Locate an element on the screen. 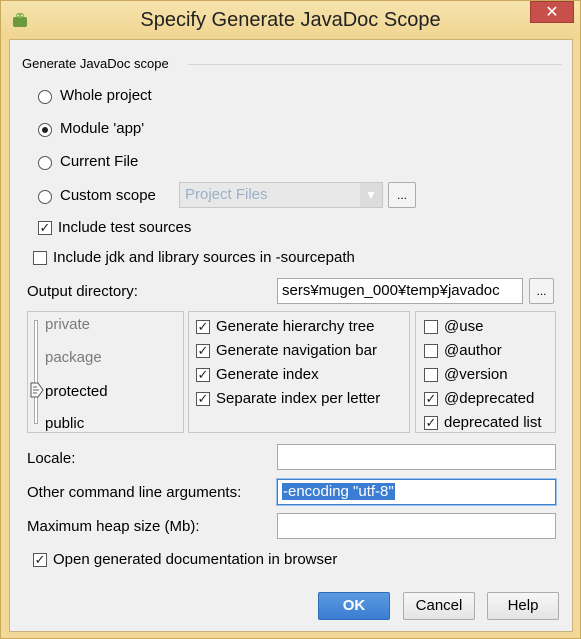 The width and height of the screenshot is (581, 639). visibility-slider-track is located at coordinates (36, 372).